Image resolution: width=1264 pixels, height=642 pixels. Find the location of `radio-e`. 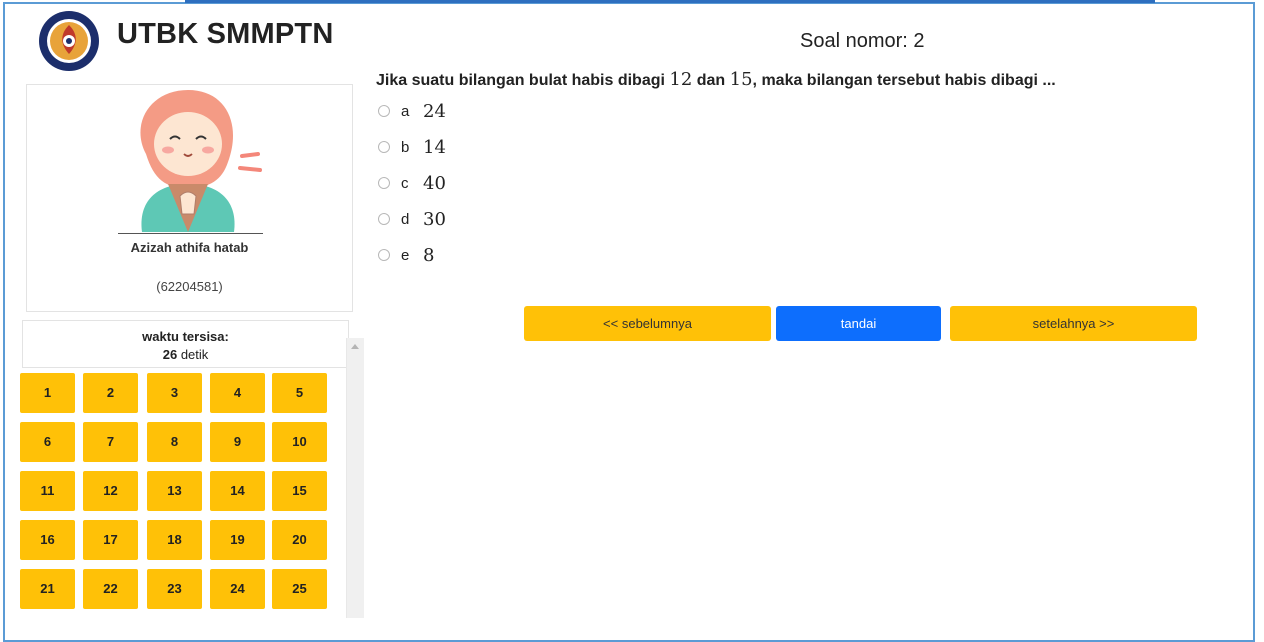

radio-e is located at coordinates (384, 255).